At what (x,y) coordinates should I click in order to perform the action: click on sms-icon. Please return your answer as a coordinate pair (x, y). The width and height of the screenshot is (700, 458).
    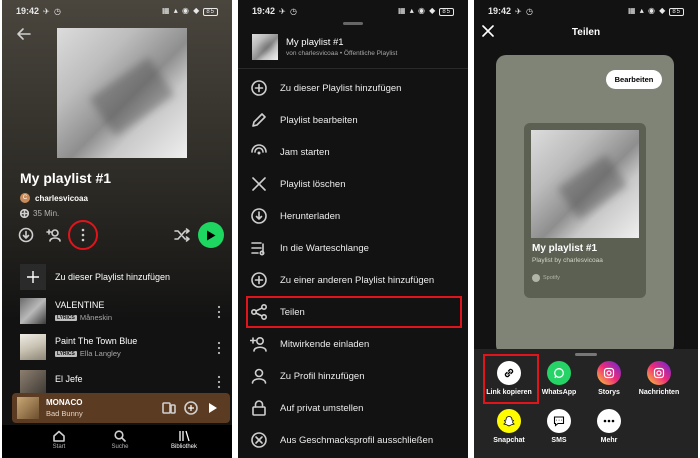
    Looking at the image, I should click on (559, 421).